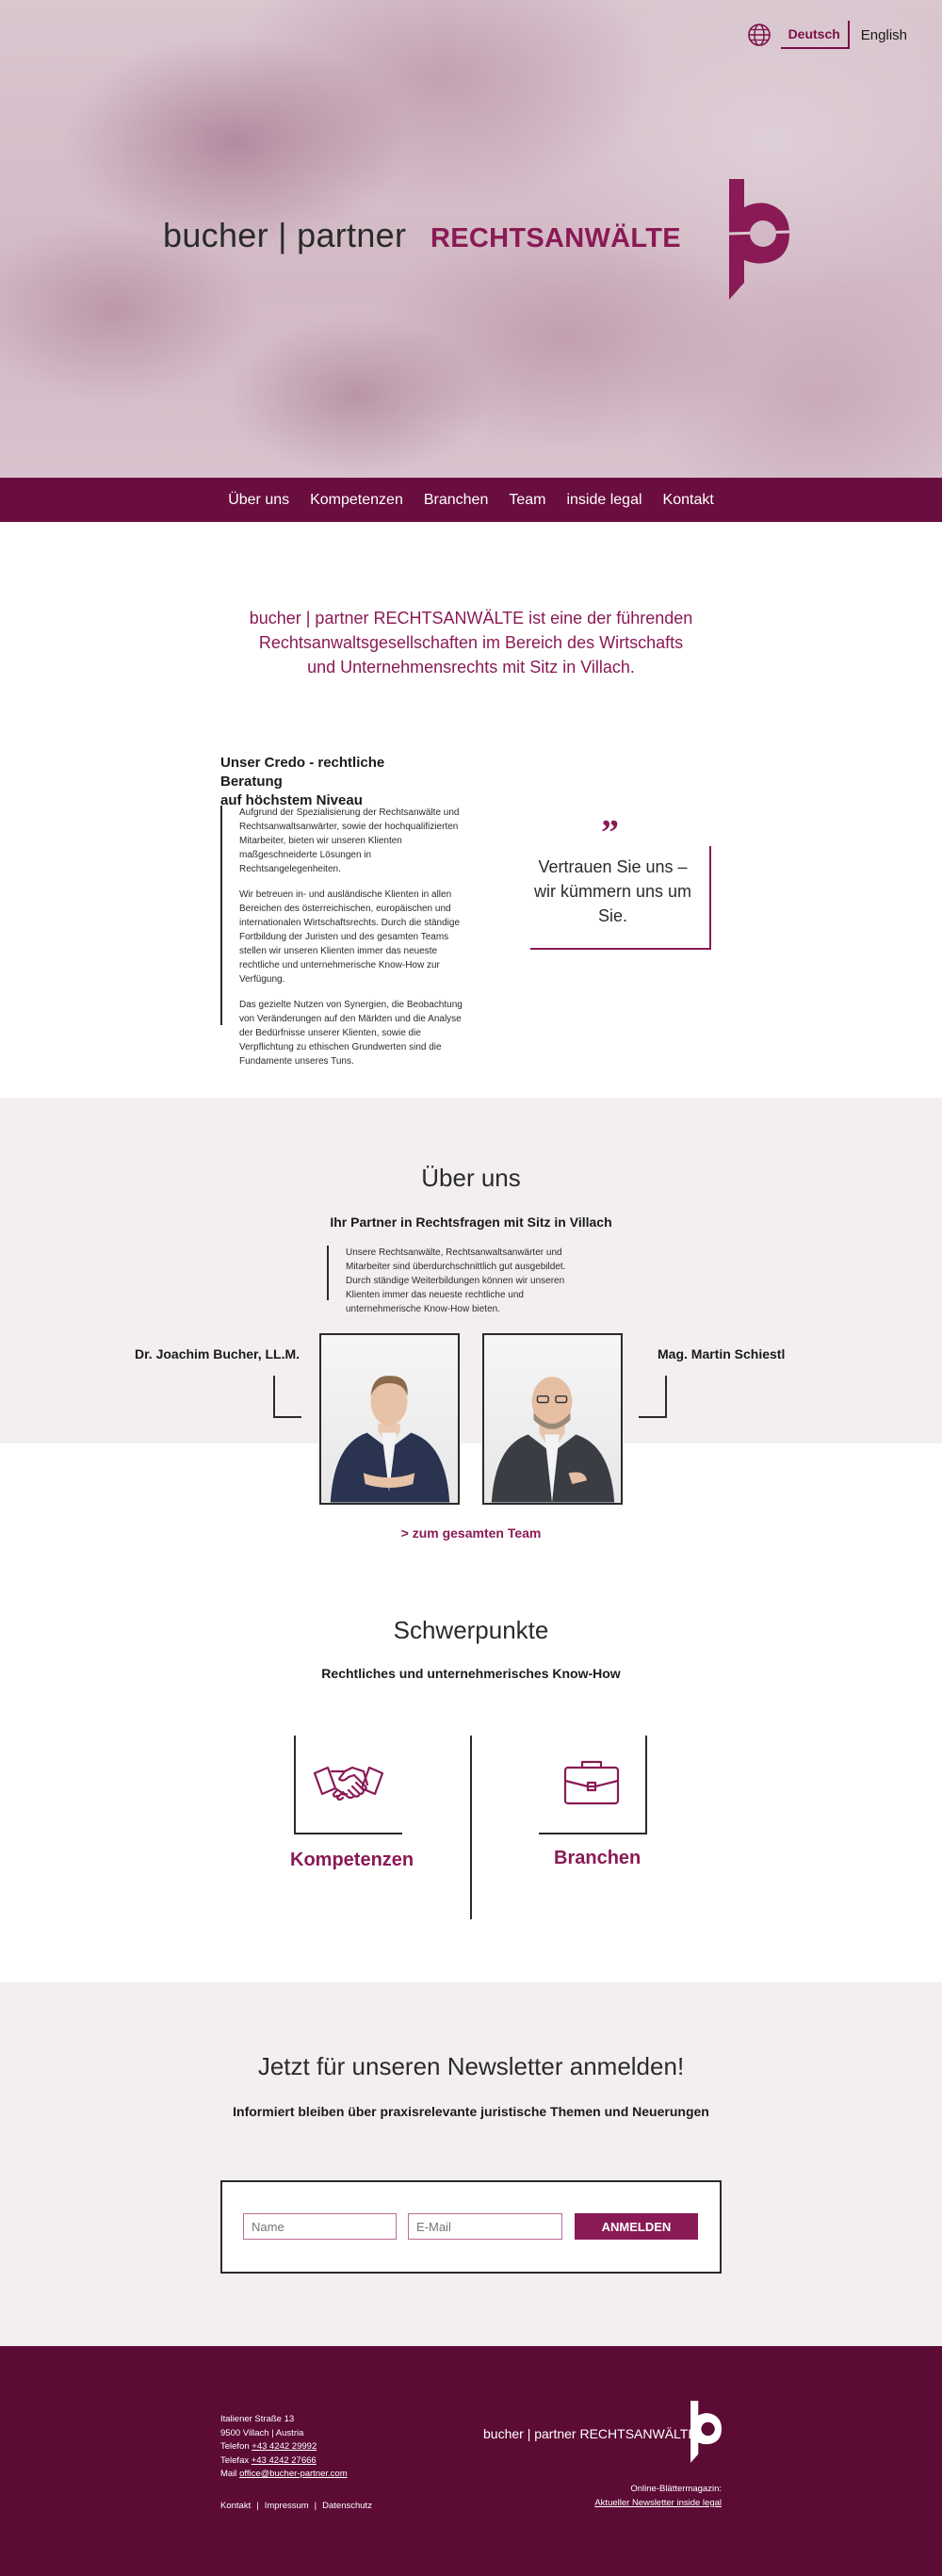  I want to click on kompetenzen-link: Kompetenzen, so click(352, 1860).